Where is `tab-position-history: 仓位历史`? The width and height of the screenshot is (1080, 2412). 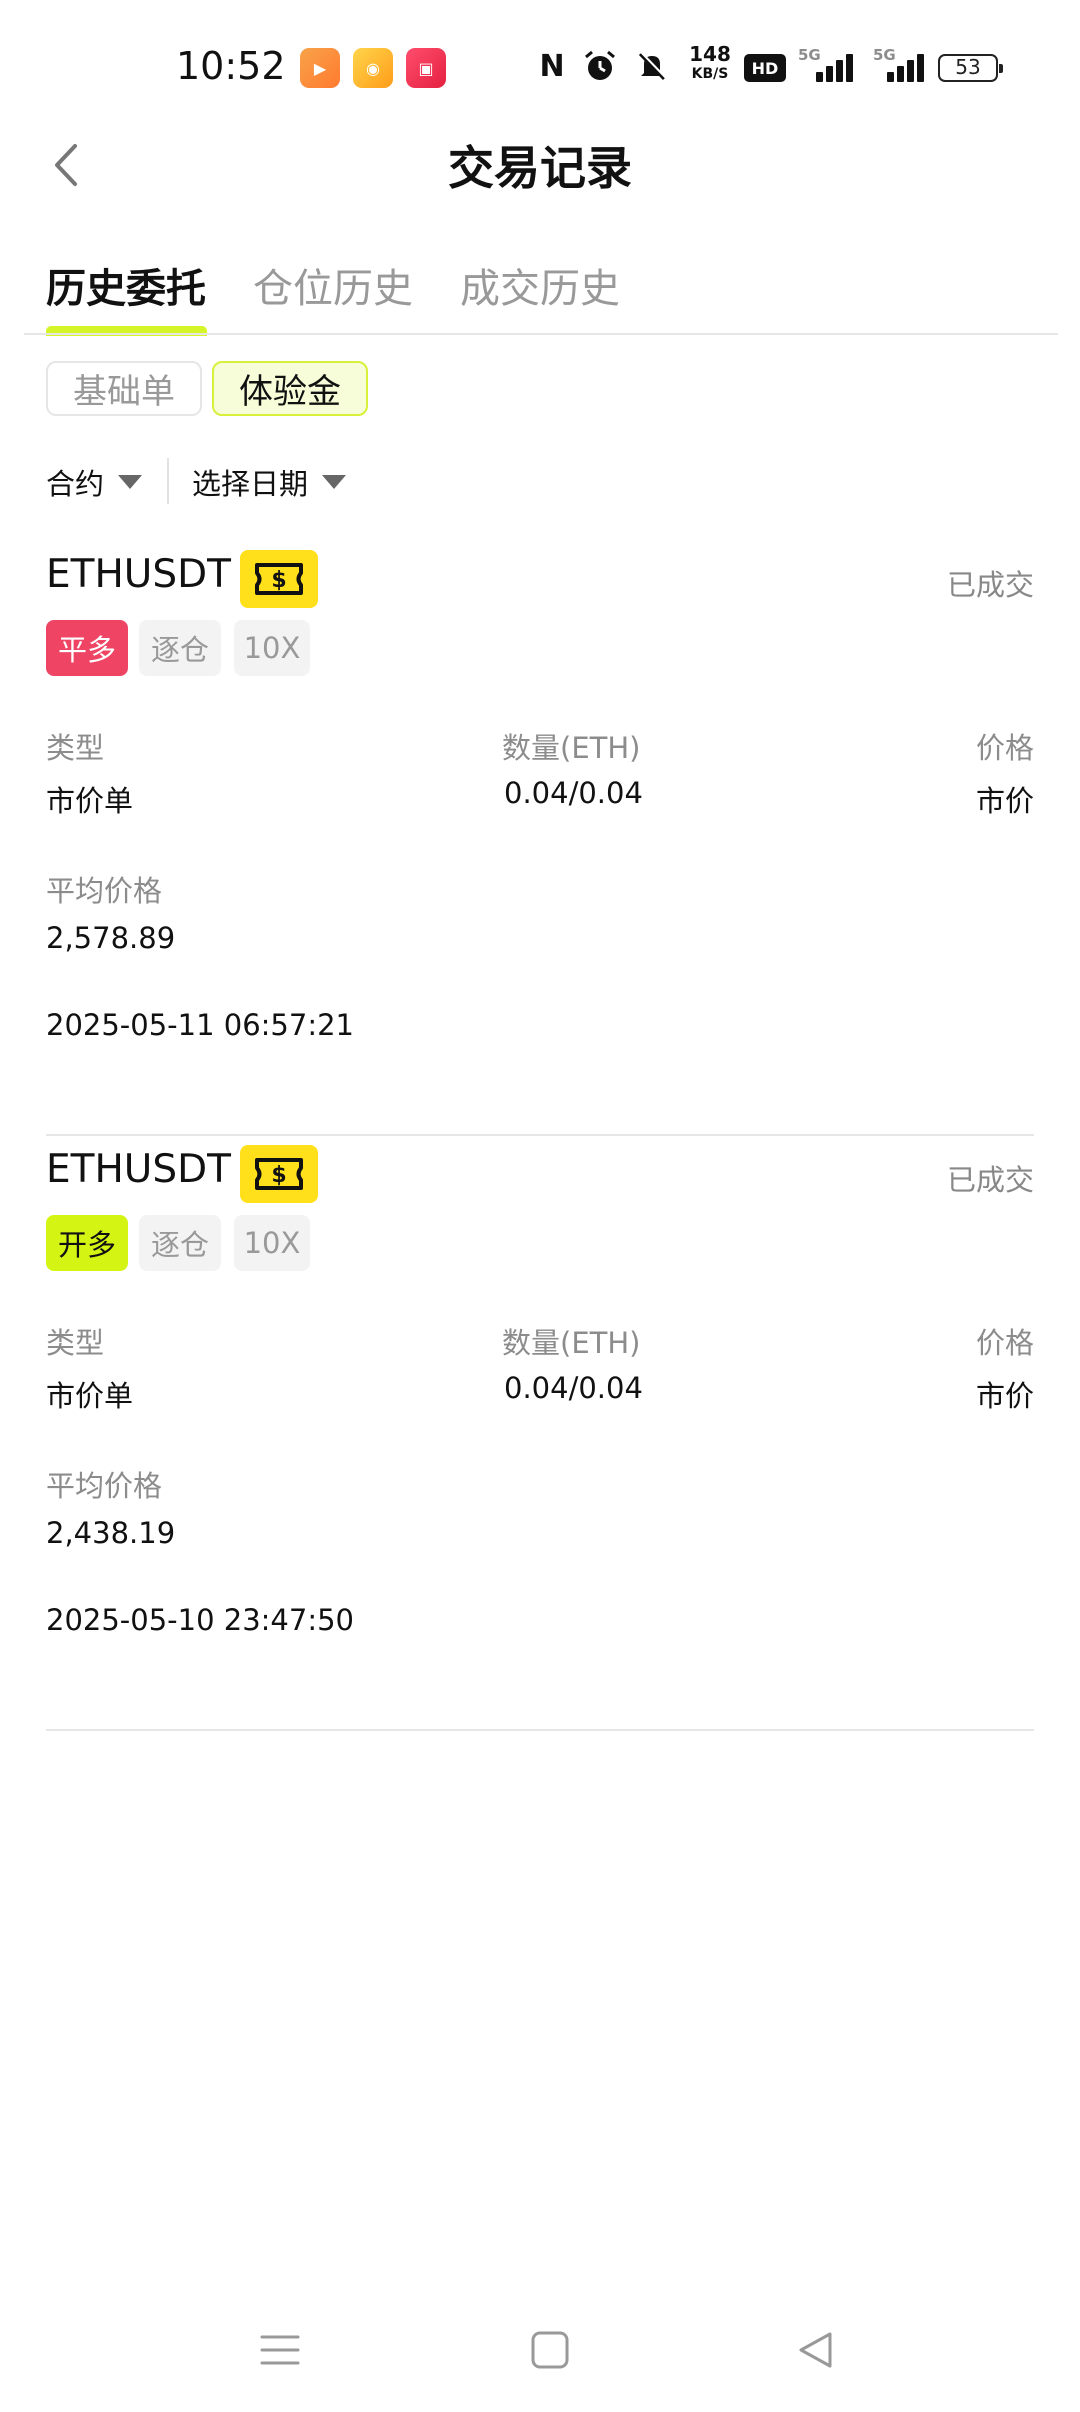
tab-position-history: 仓位历史 is located at coordinates (333, 285).